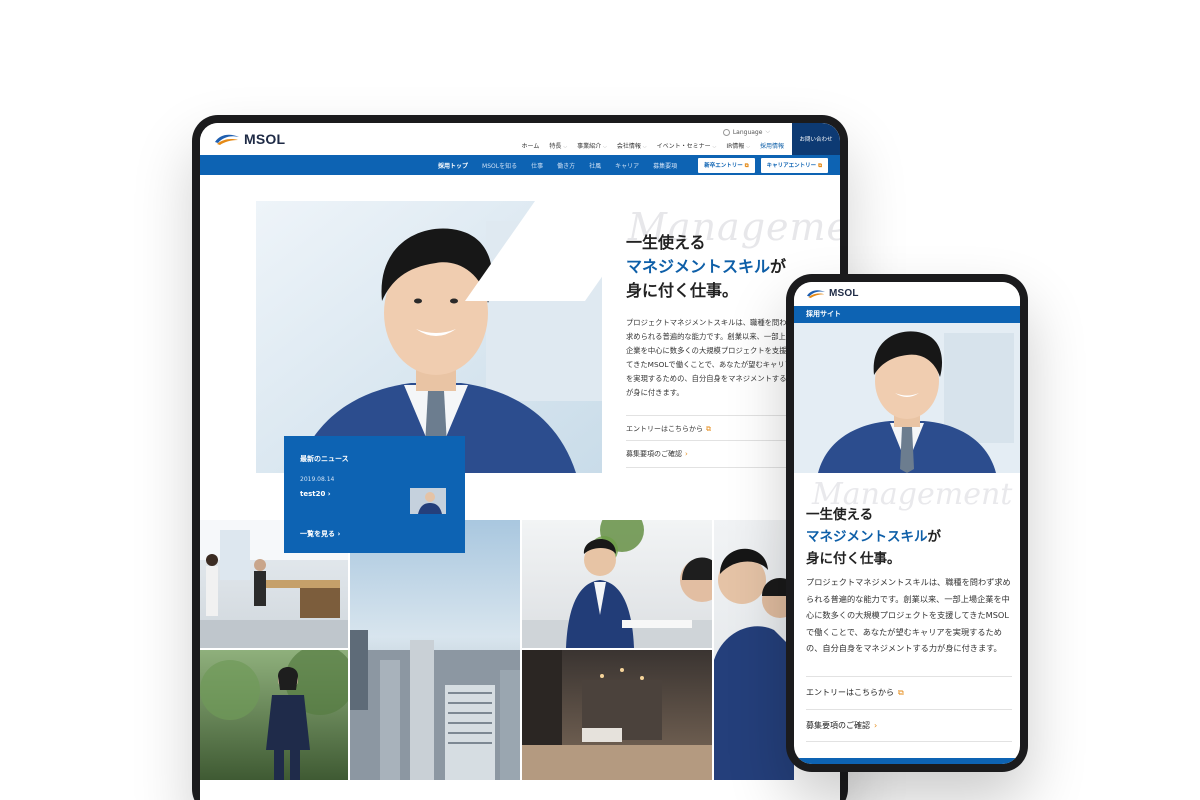 The width and height of the screenshot is (1200, 800). Describe the element at coordinates (435, 705) in the screenshot. I see `city-illustration` at that location.